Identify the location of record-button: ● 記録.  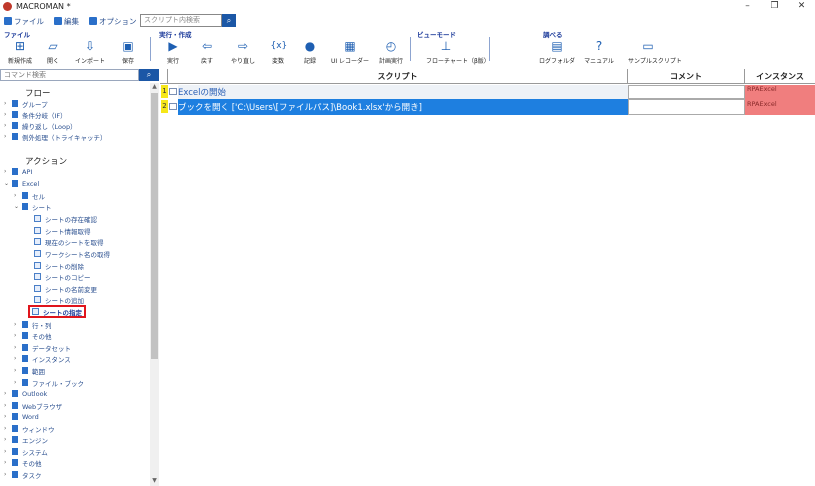
(310, 52).